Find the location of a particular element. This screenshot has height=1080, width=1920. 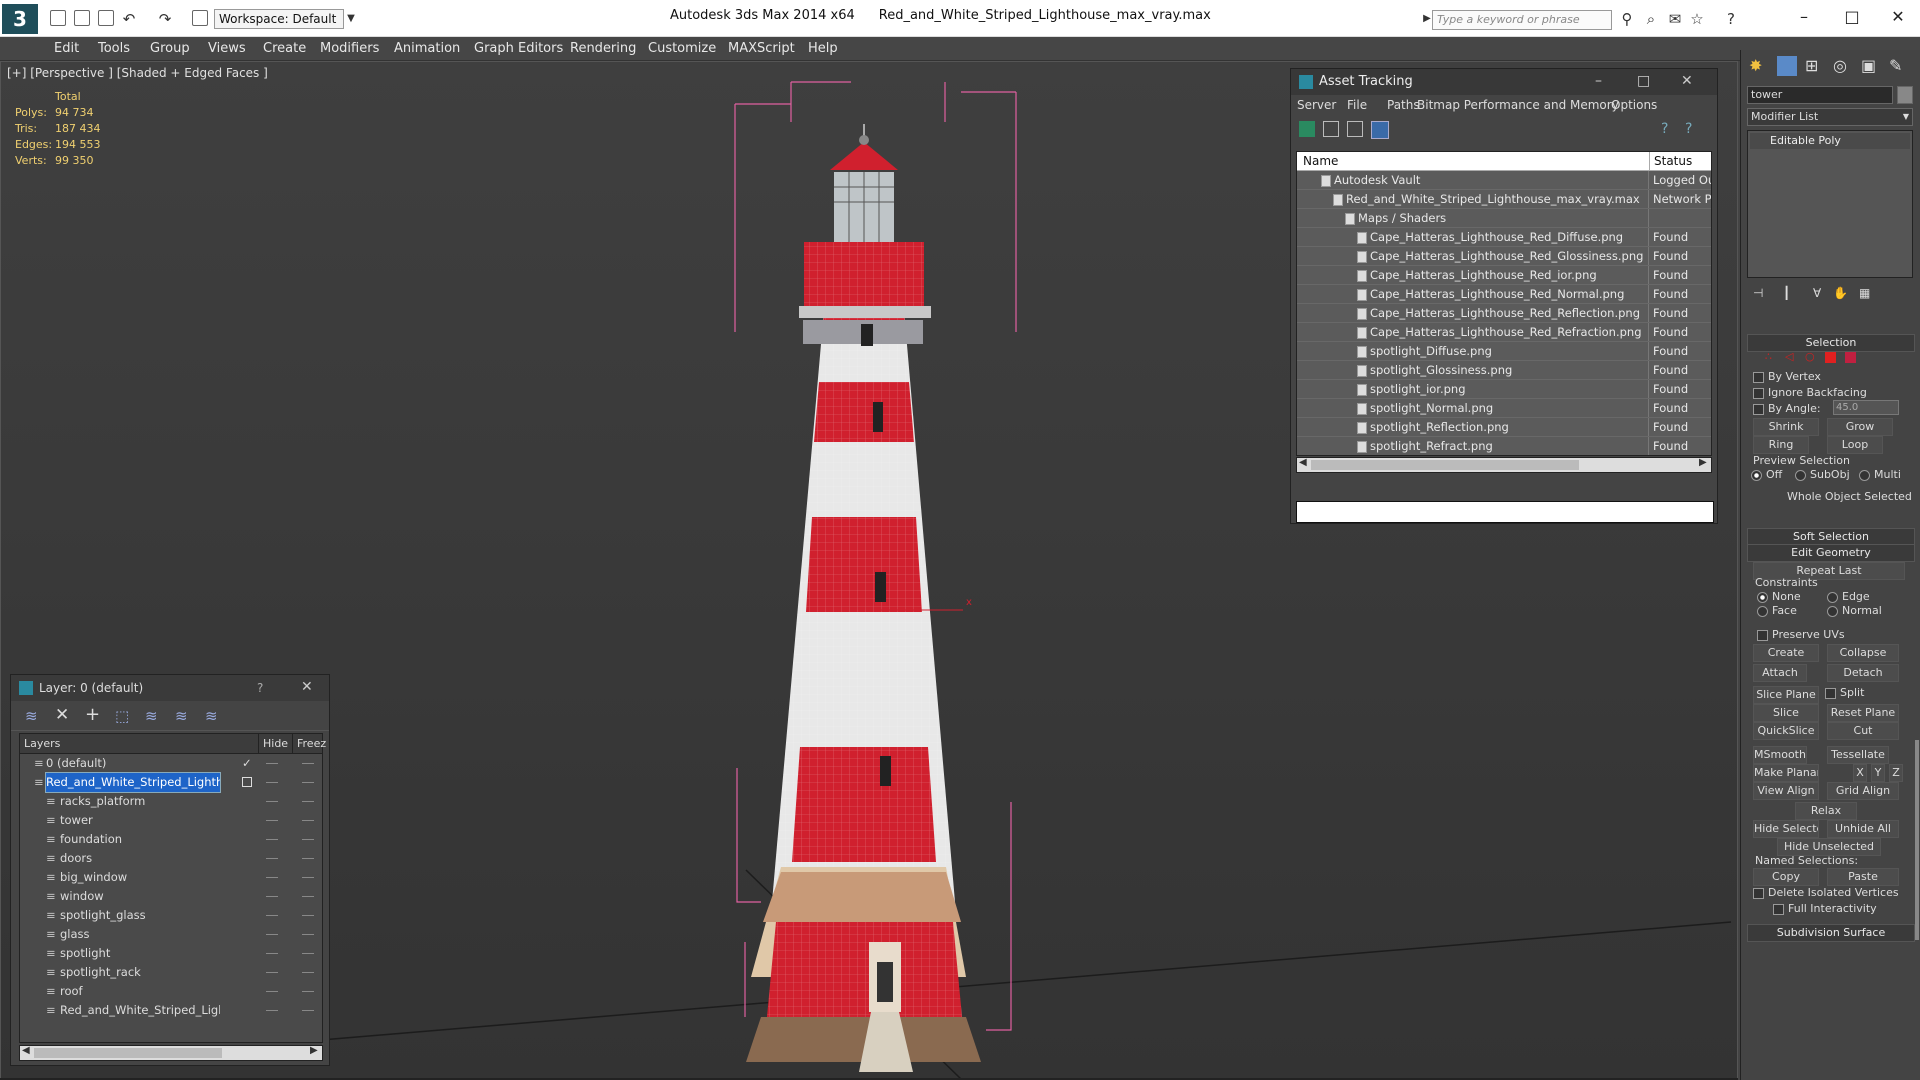

menu-modifiers: Modifiers is located at coordinates (349, 48).